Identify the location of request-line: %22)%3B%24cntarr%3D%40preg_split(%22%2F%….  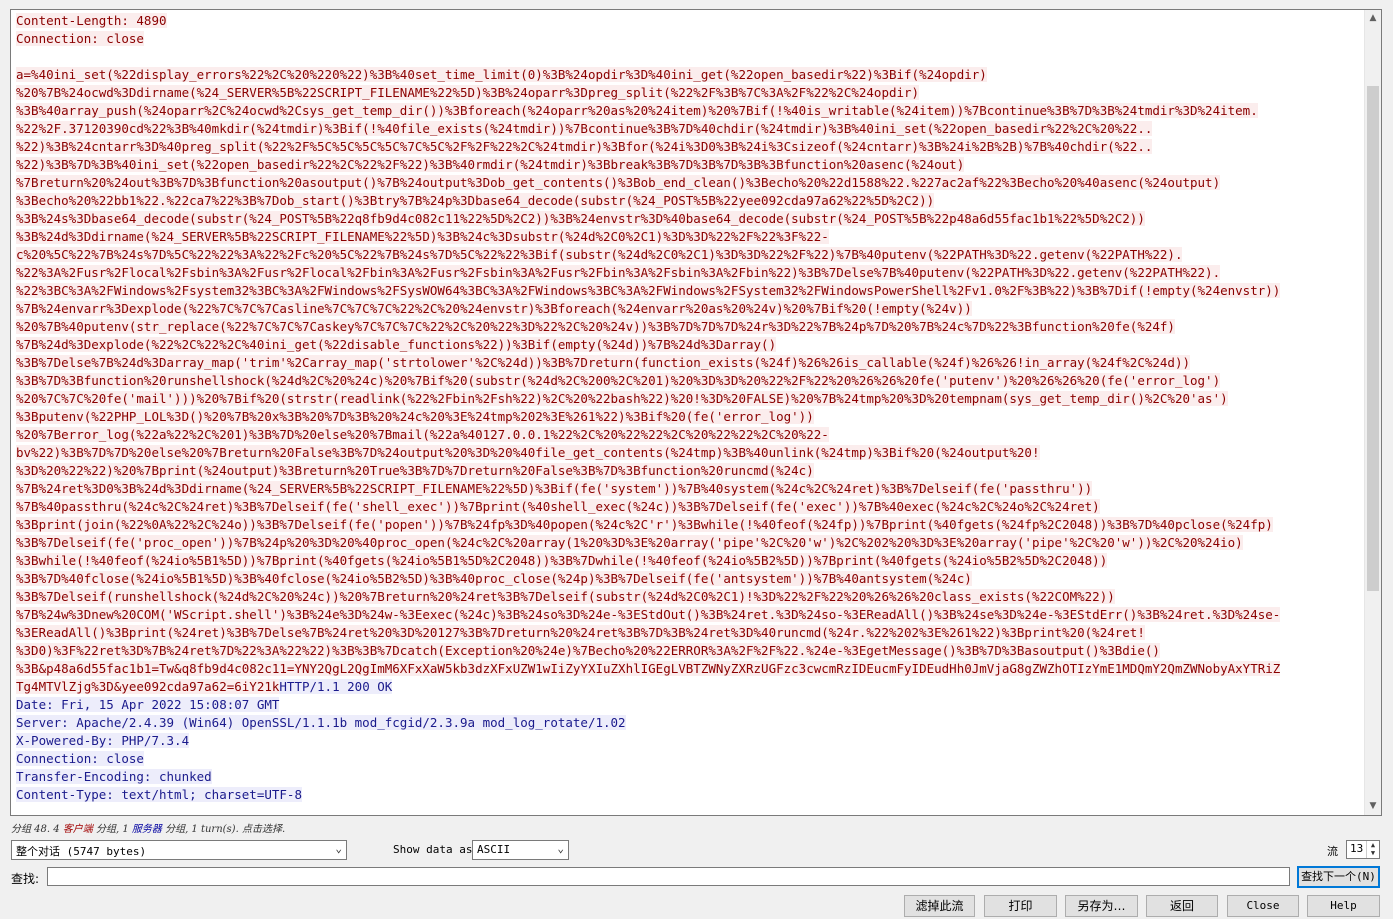
(690, 147).